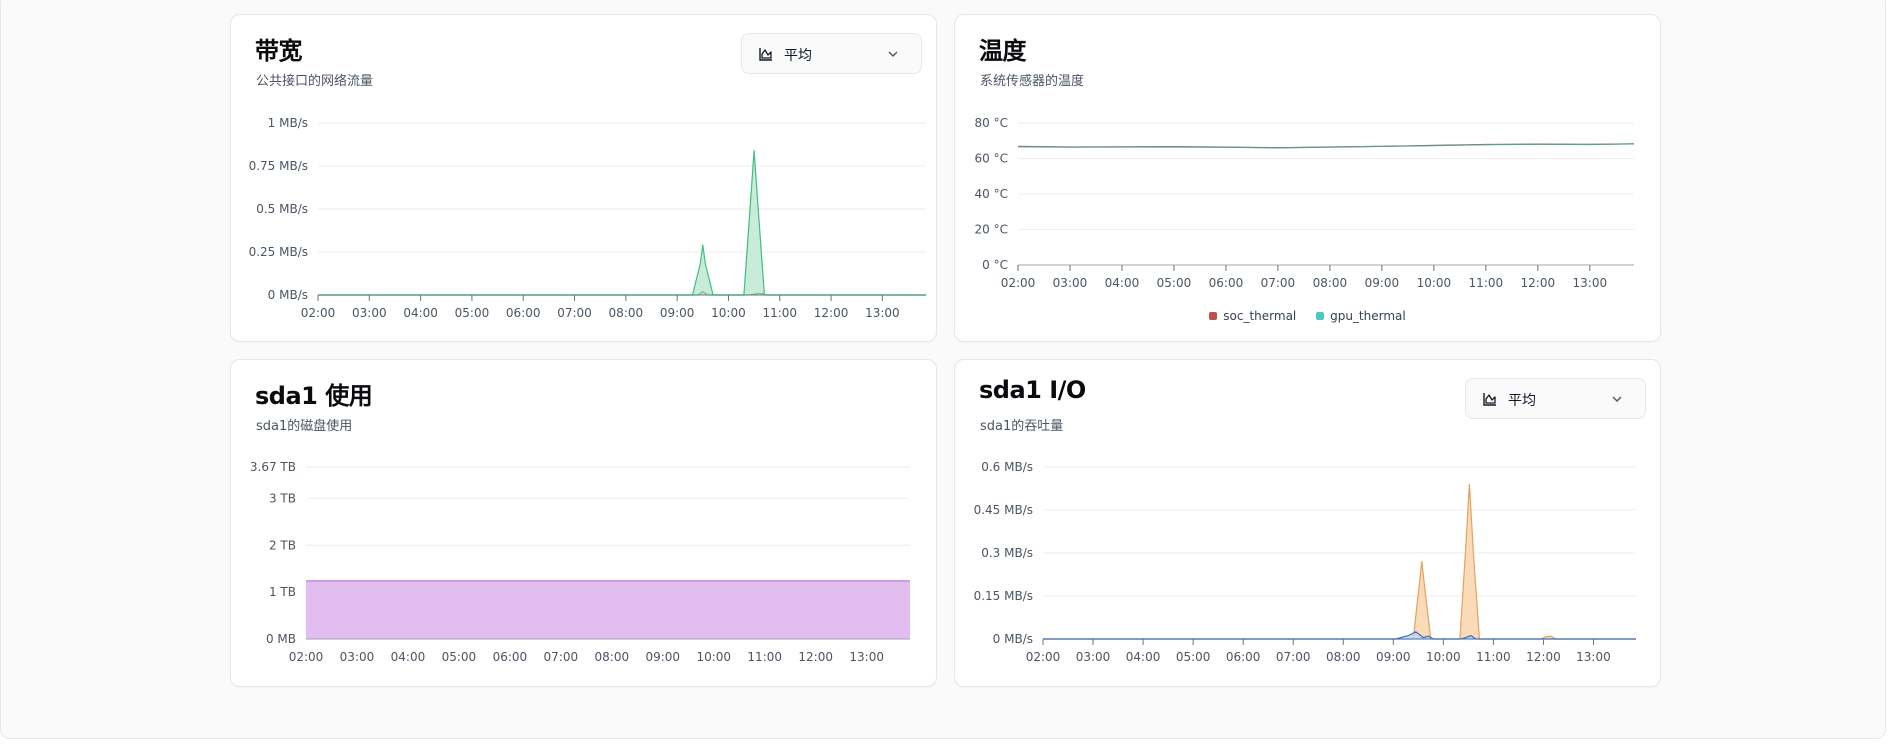 The image size is (1889, 744). I want to click on y-tick-label: 0.5 MB/s, so click(282, 209).